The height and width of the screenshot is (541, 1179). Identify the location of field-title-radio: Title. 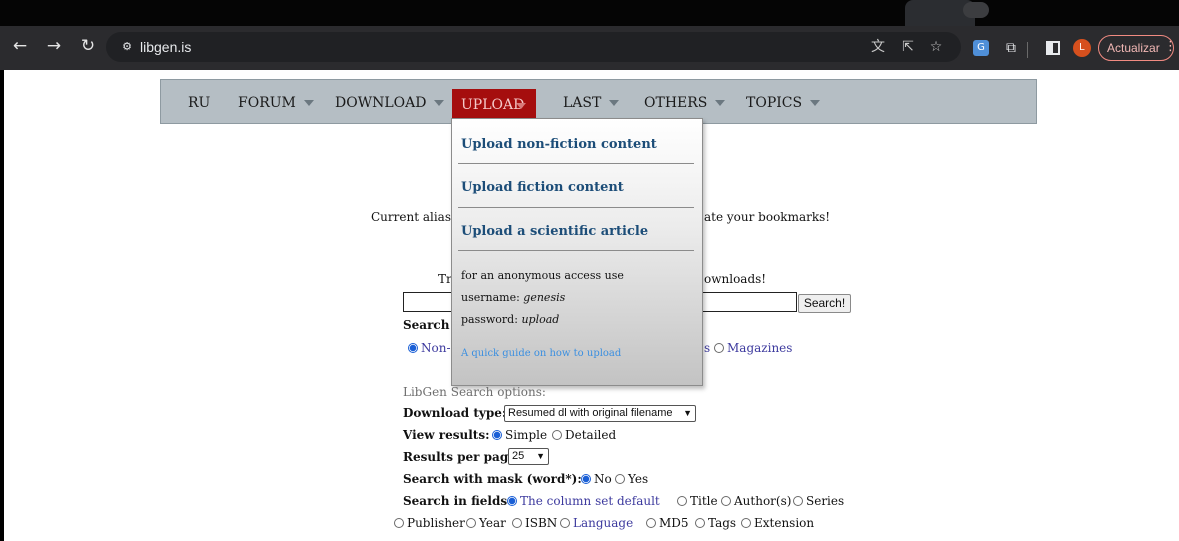
(697, 501).